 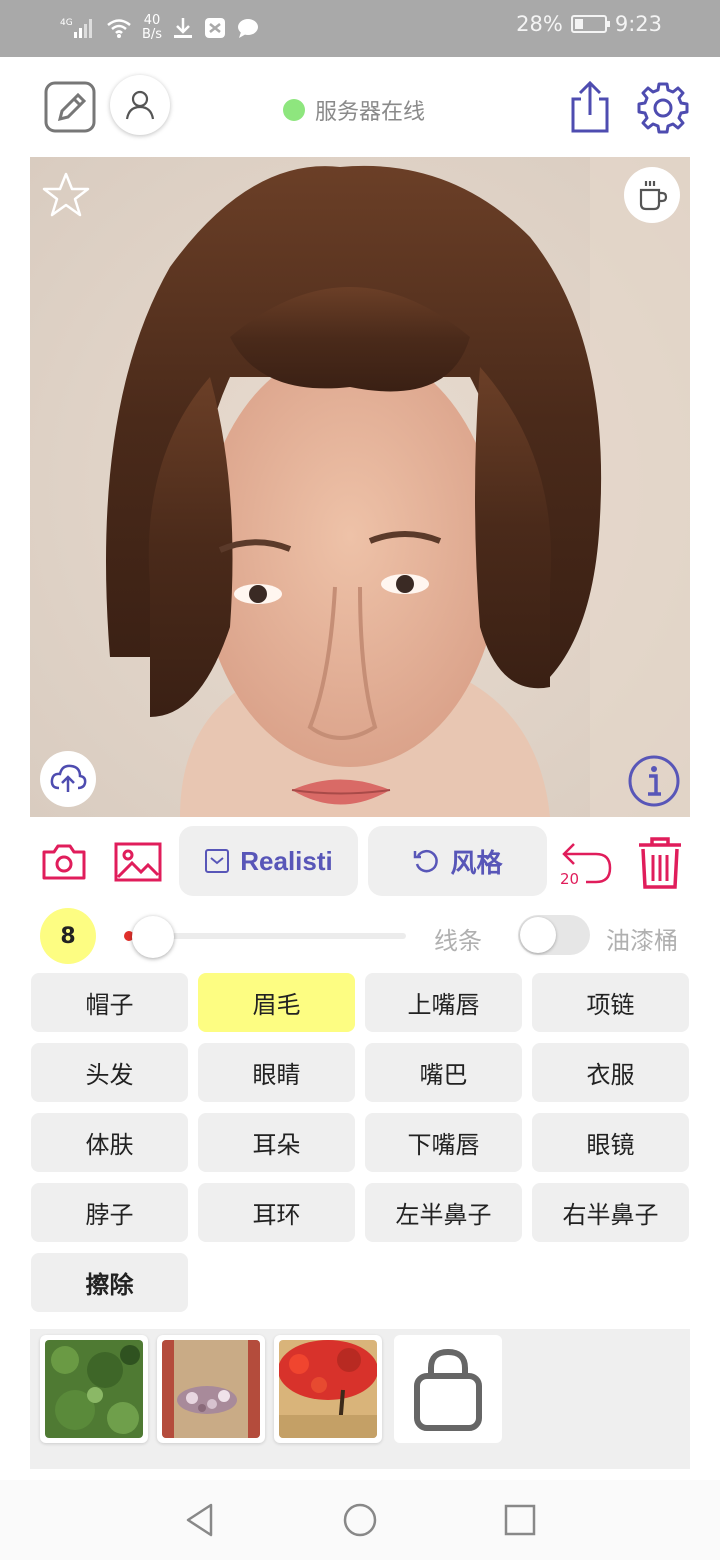 I want to click on image-icon, so click(x=138, y=862).